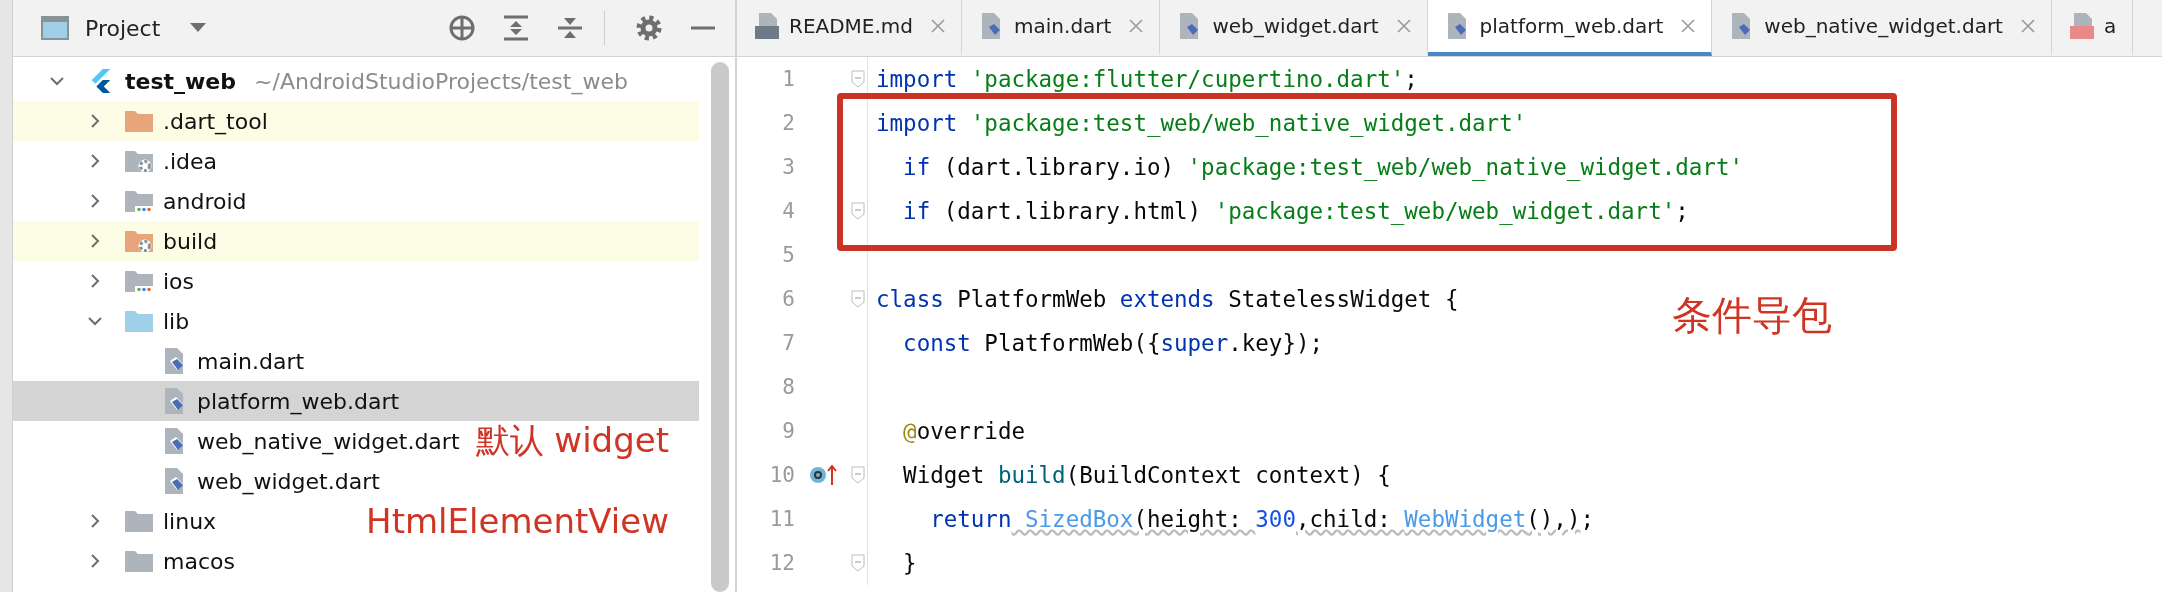 This screenshot has height=592, width=2162. Describe the element at coordinates (298, 401) in the screenshot. I see `tree-label: platform_web.dart` at that location.